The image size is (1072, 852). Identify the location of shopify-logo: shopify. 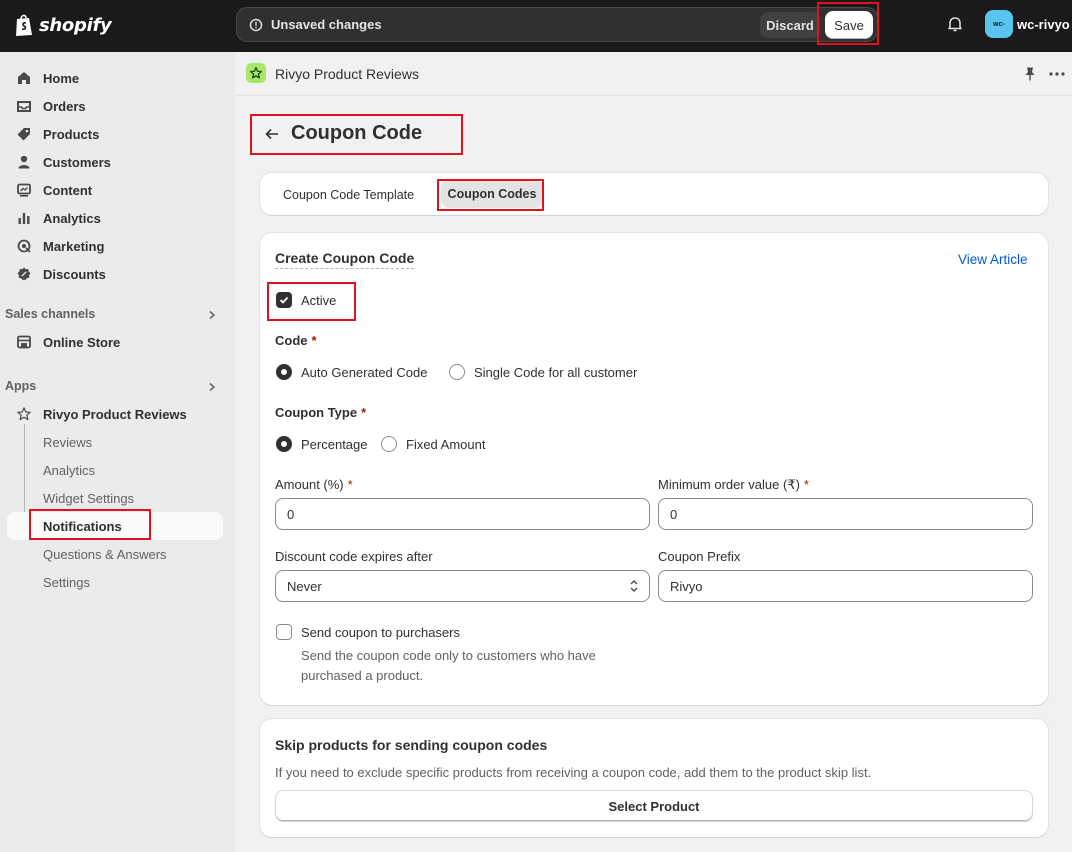
(63, 25).